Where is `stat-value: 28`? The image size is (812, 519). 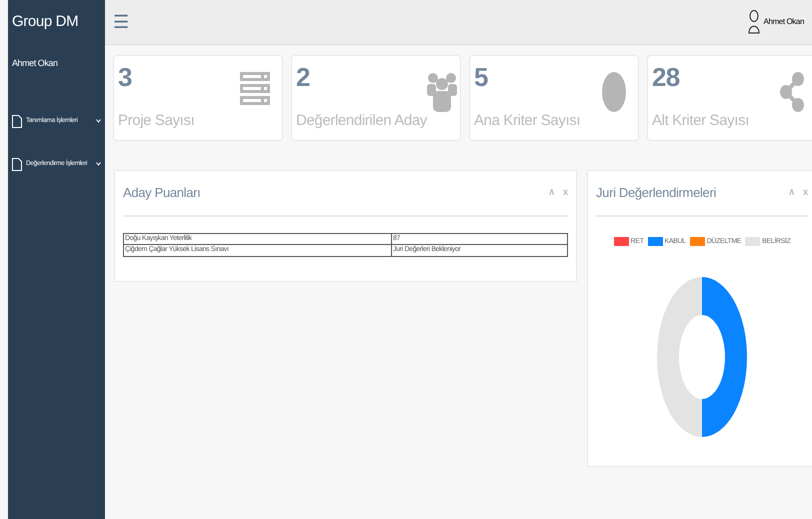
stat-value: 28 is located at coordinates (666, 77).